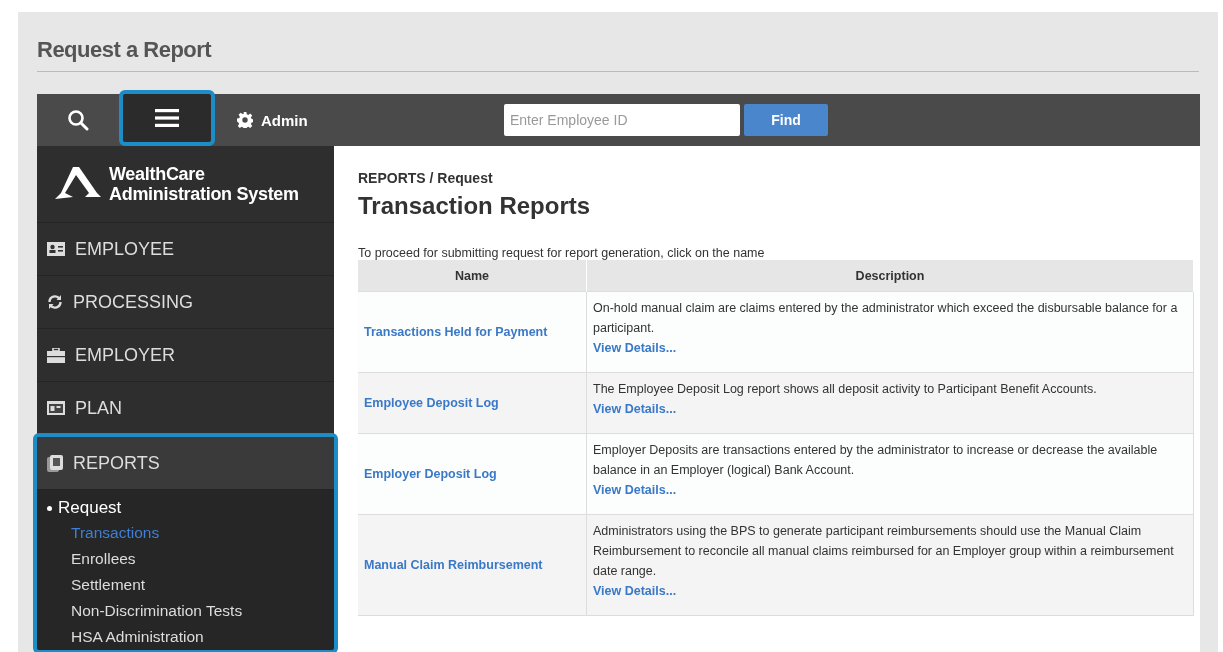 This screenshot has width=1223, height=652. What do you see at coordinates (91, 559) in the screenshot?
I see `submenu-item: Enrollees` at bounding box center [91, 559].